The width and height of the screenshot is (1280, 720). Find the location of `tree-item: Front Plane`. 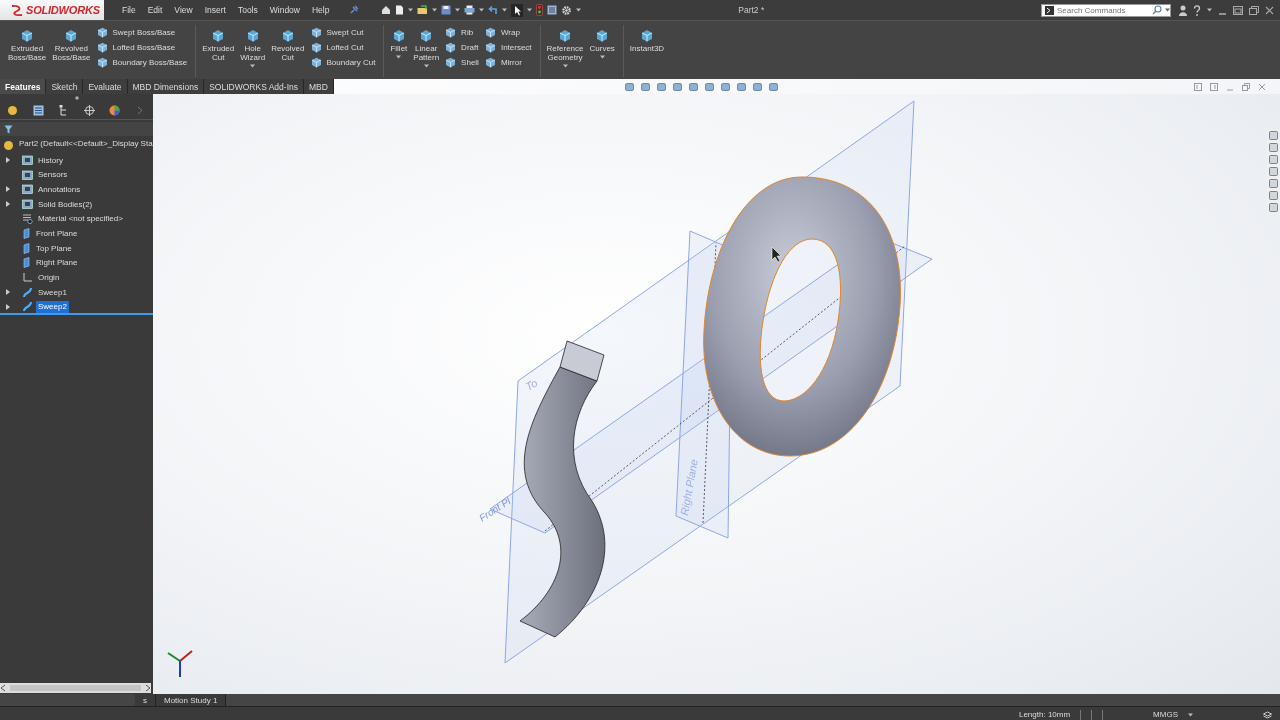

tree-item: Front Plane is located at coordinates (57, 233).